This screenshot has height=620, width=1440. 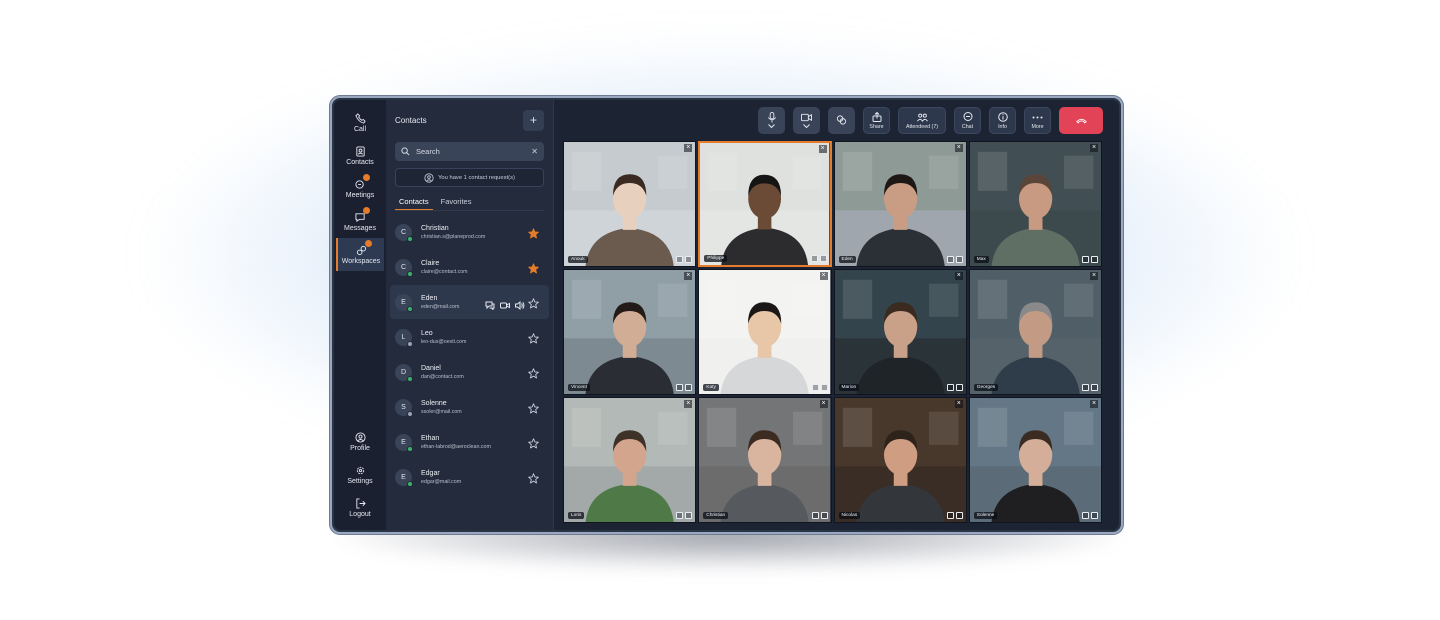 I want to click on rail-item-contacts: Contacts, so click(x=360, y=155).